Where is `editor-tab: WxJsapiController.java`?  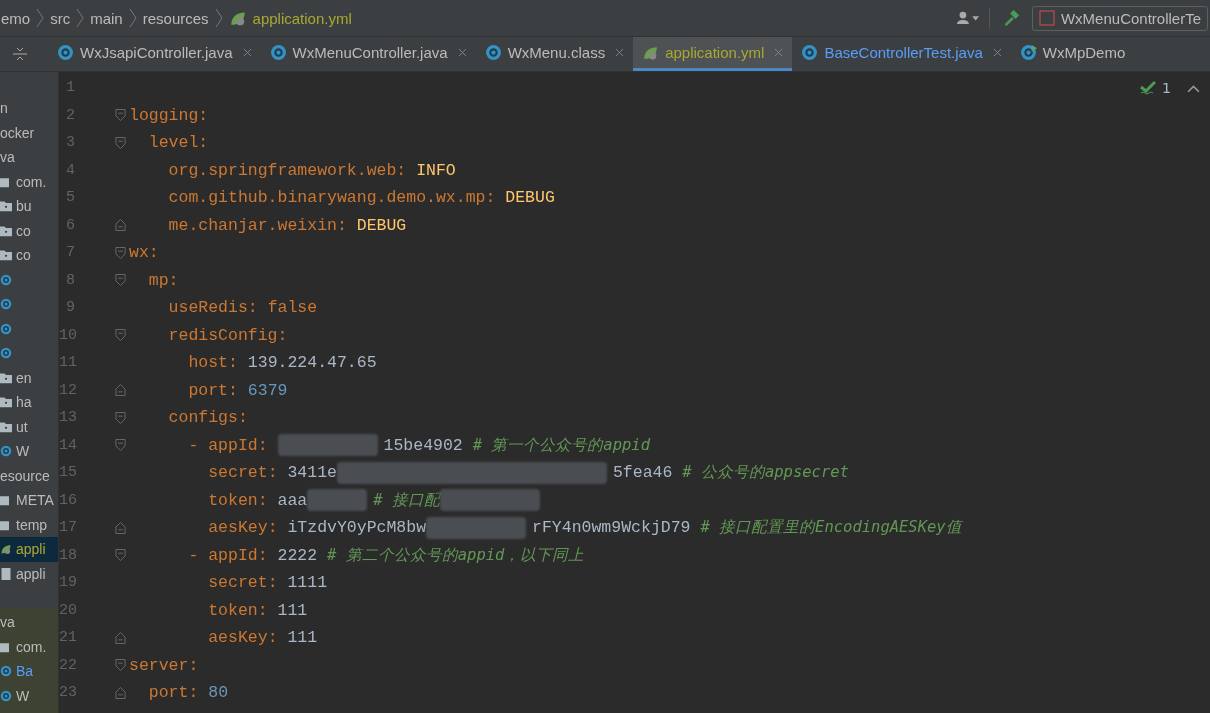 editor-tab: WxJsapiController.java is located at coordinates (154, 54).